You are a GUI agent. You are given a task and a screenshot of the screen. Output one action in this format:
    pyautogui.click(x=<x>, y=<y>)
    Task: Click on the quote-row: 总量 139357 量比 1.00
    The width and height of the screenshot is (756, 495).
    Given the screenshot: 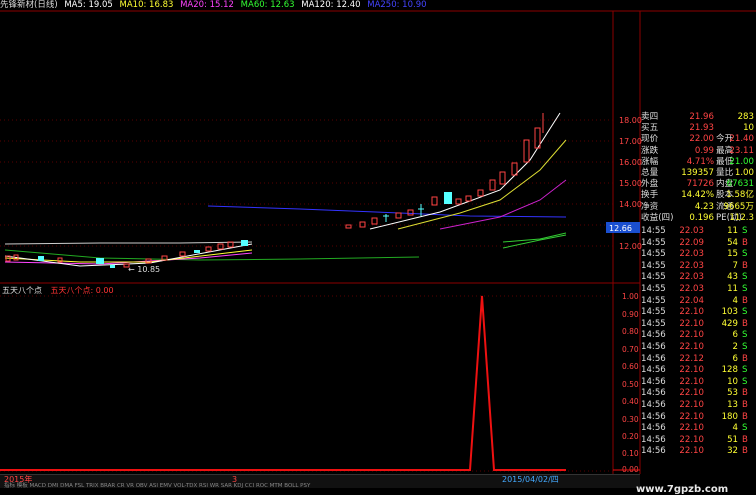 What is the action you would take?
    pyautogui.click(x=698, y=173)
    